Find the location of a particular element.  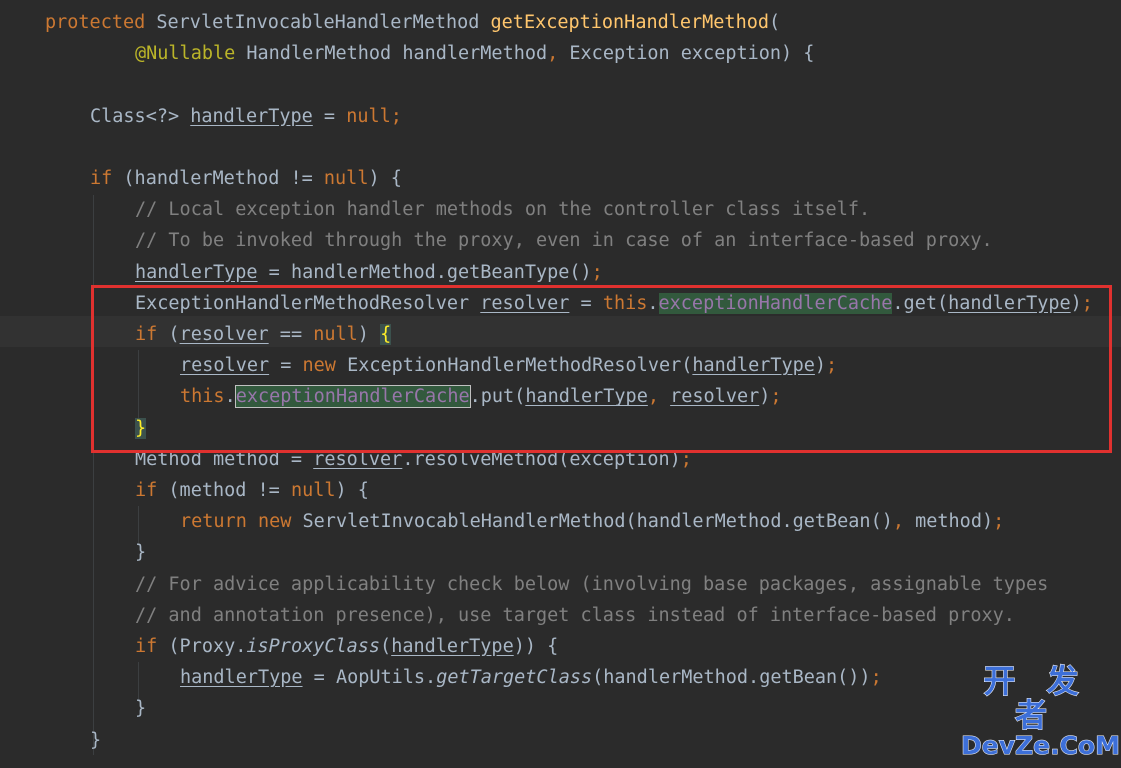

code-line: Class<?> handlerType = null; is located at coordinates (246, 116).